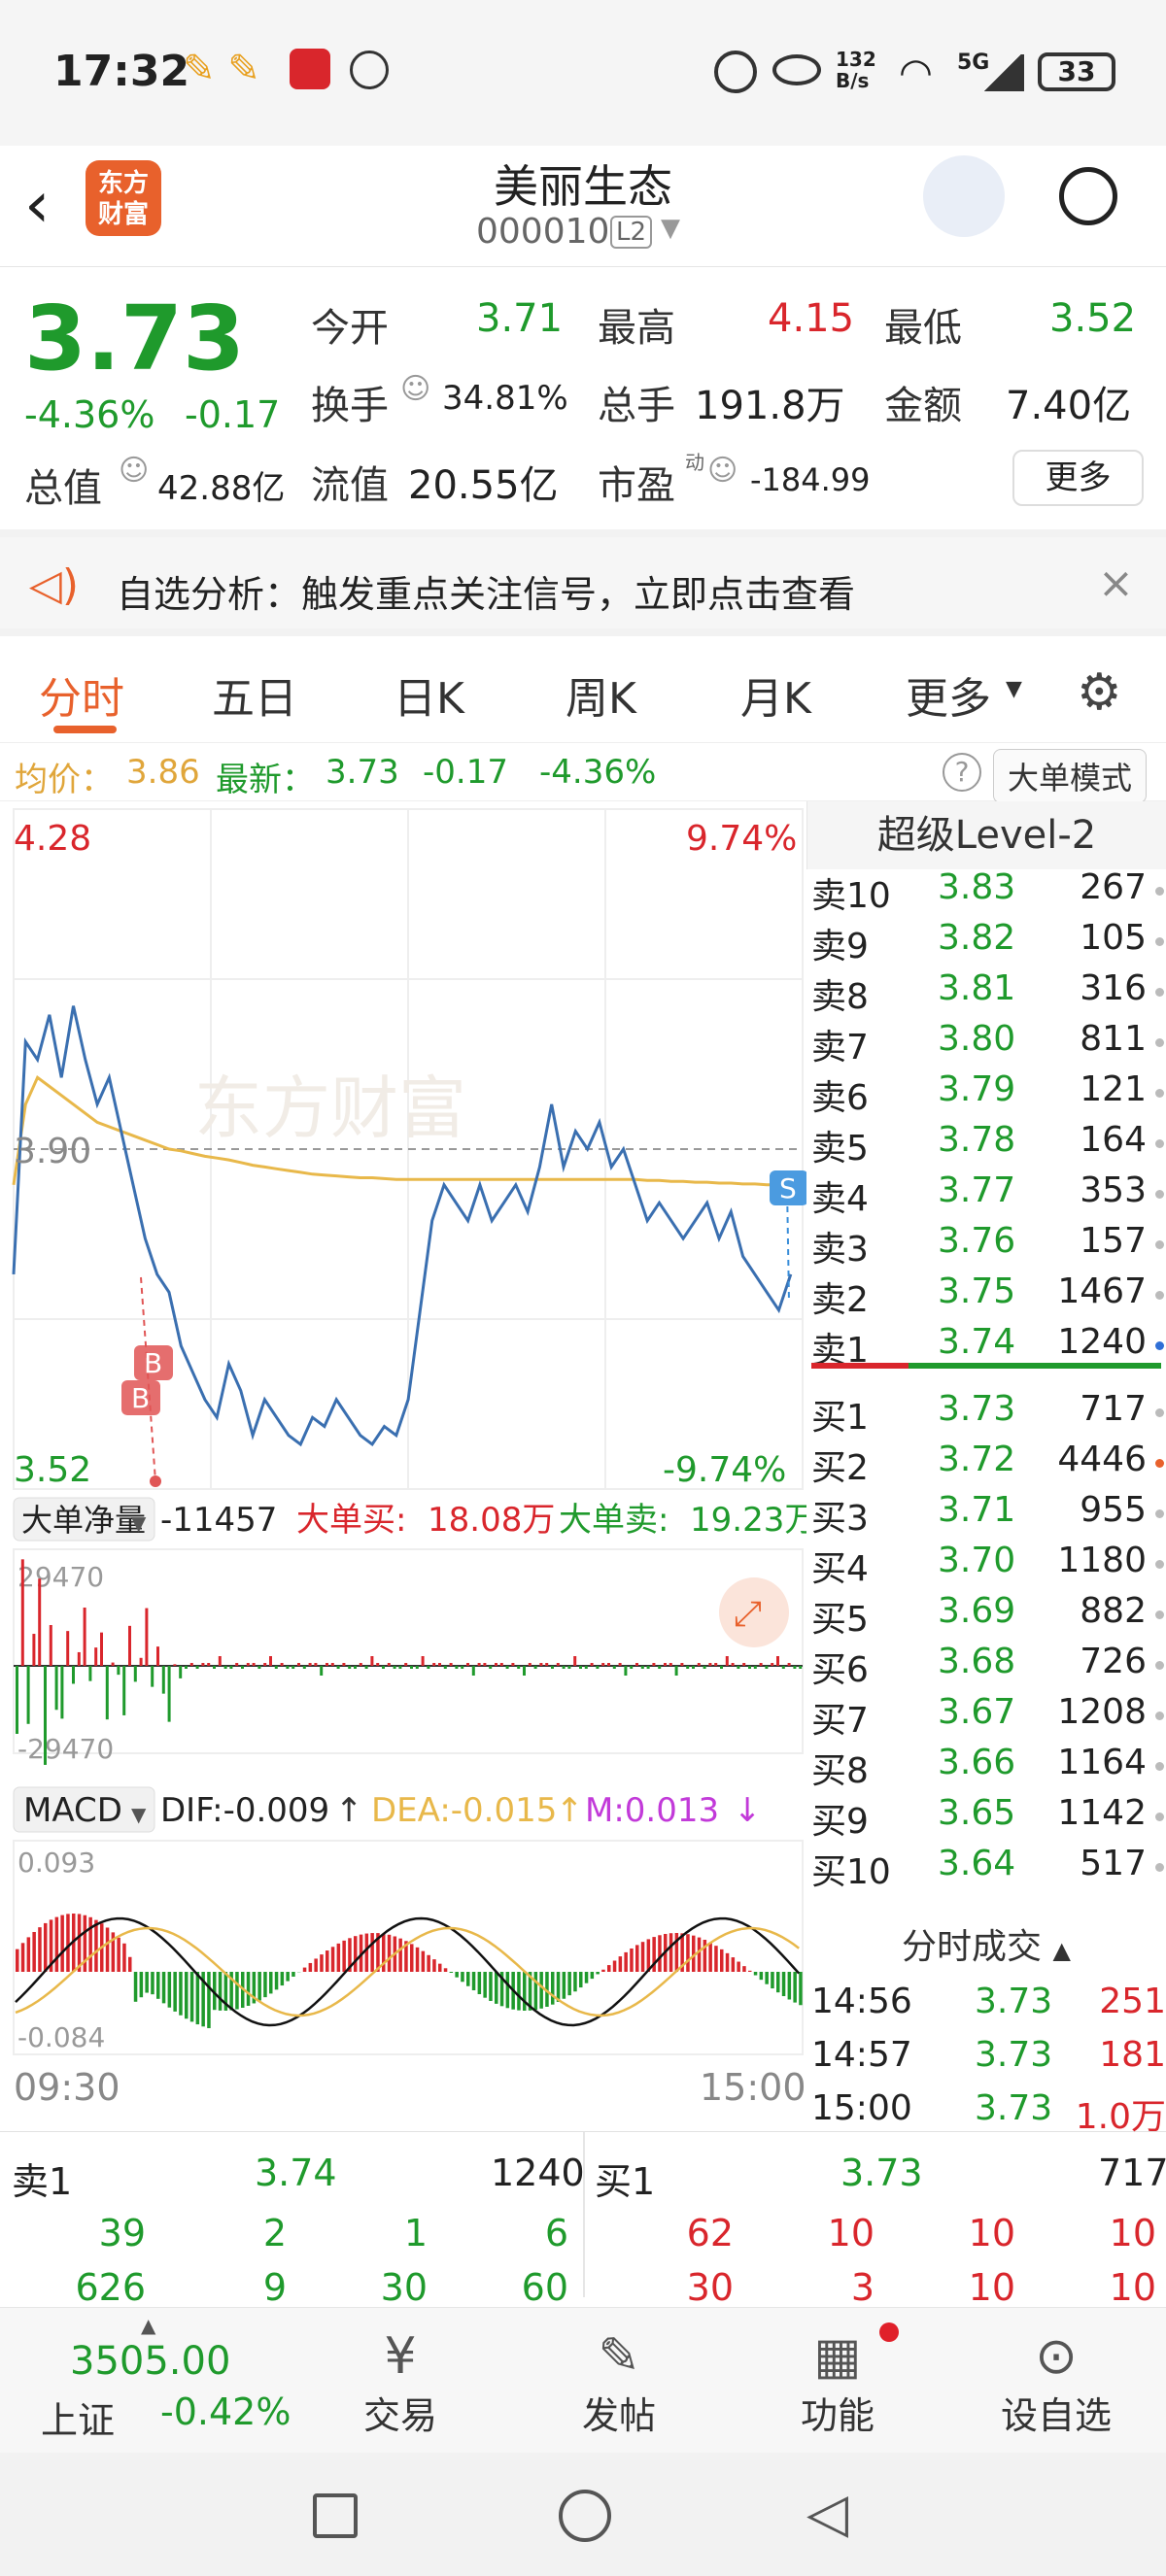 This screenshot has height=2576, width=1166. I want to click on trade-row: 14:56 3.73 251, so click(988, 2006).